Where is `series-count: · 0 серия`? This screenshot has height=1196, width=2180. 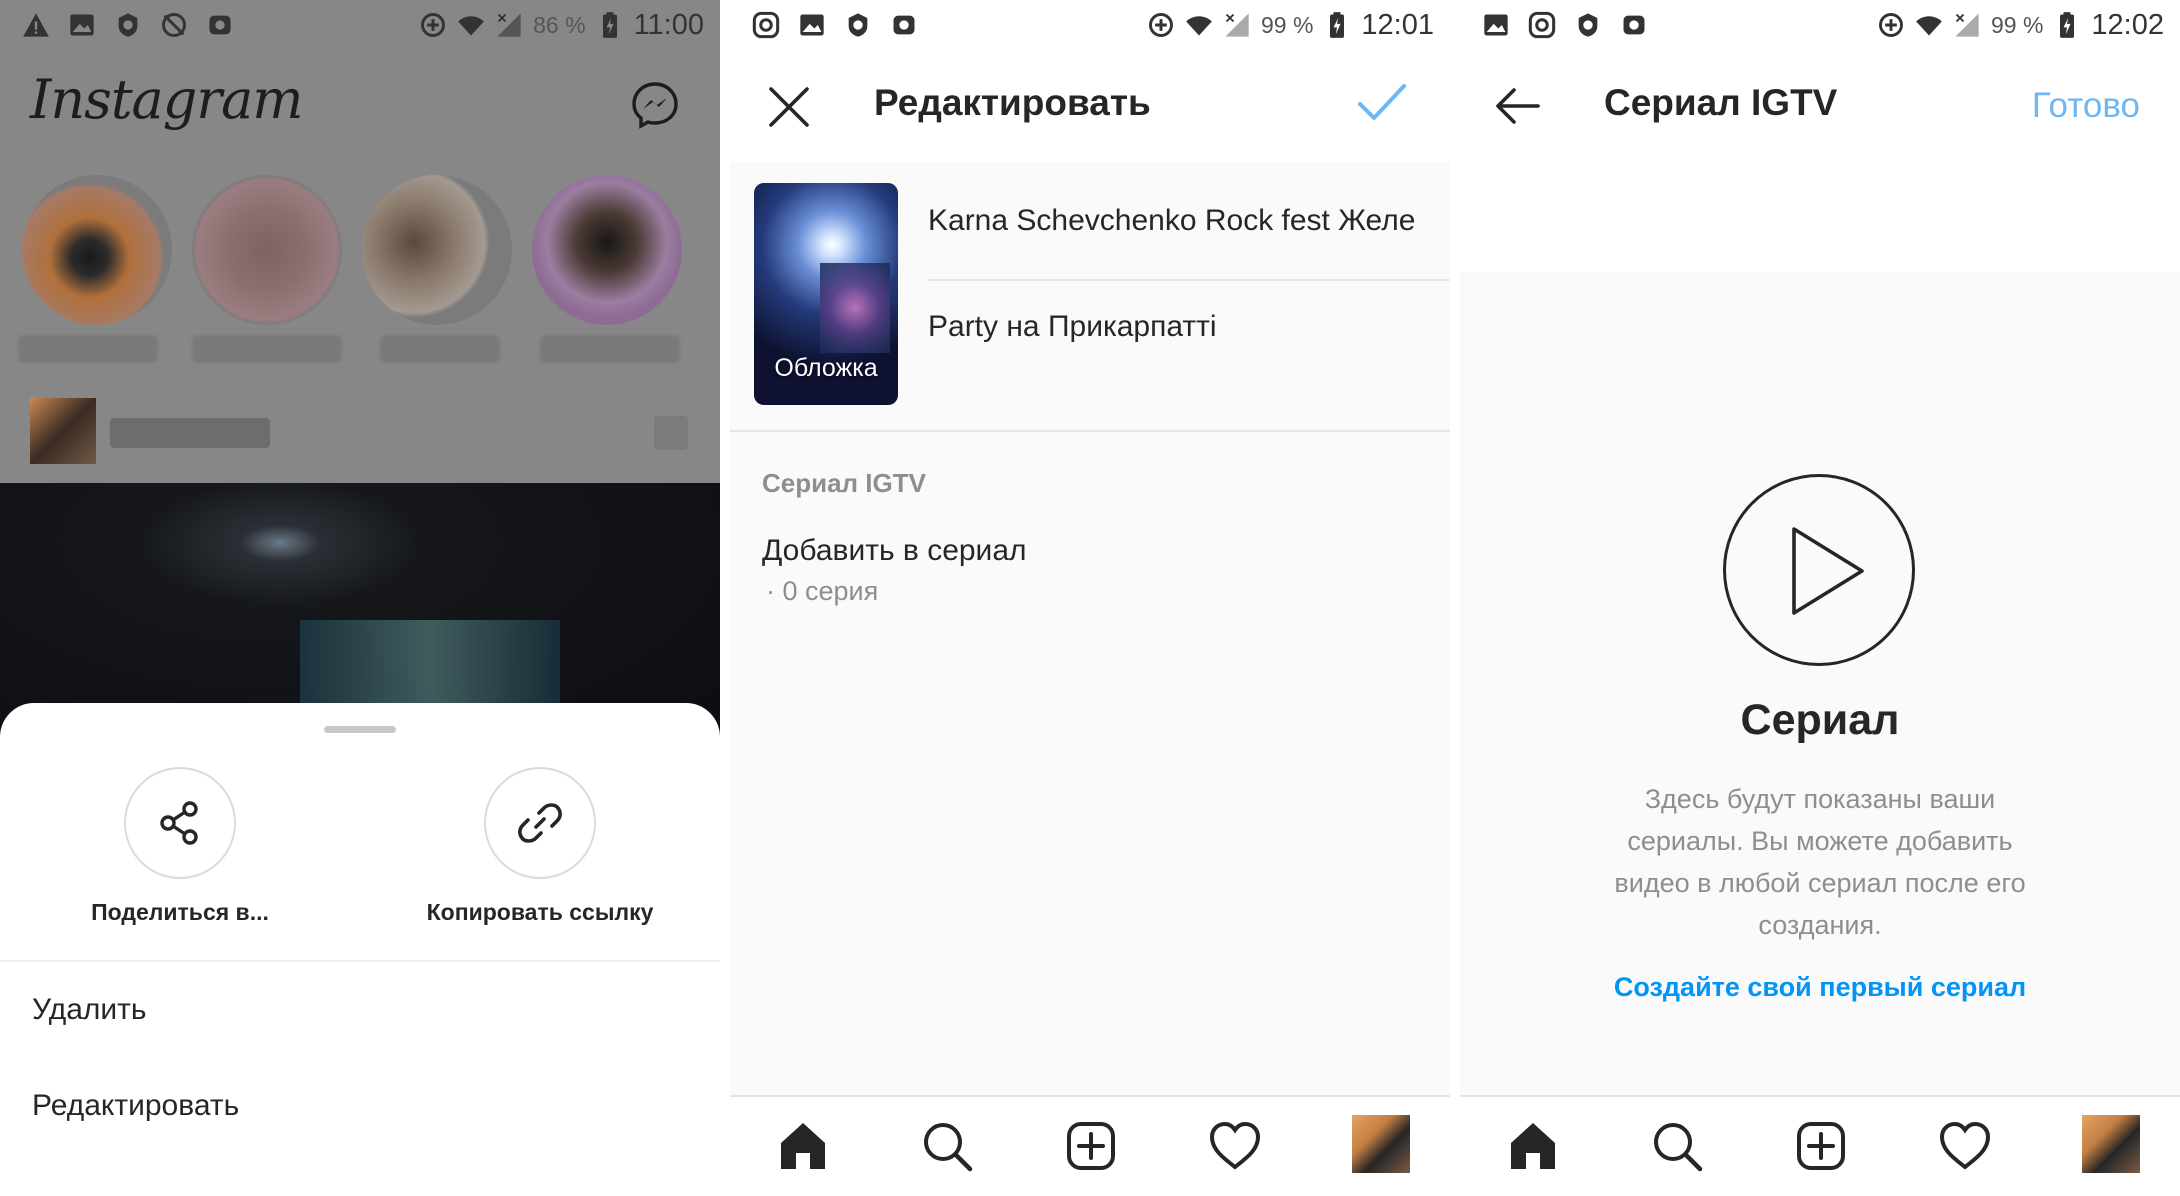 series-count: · 0 серия is located at coordinates (822, 591).